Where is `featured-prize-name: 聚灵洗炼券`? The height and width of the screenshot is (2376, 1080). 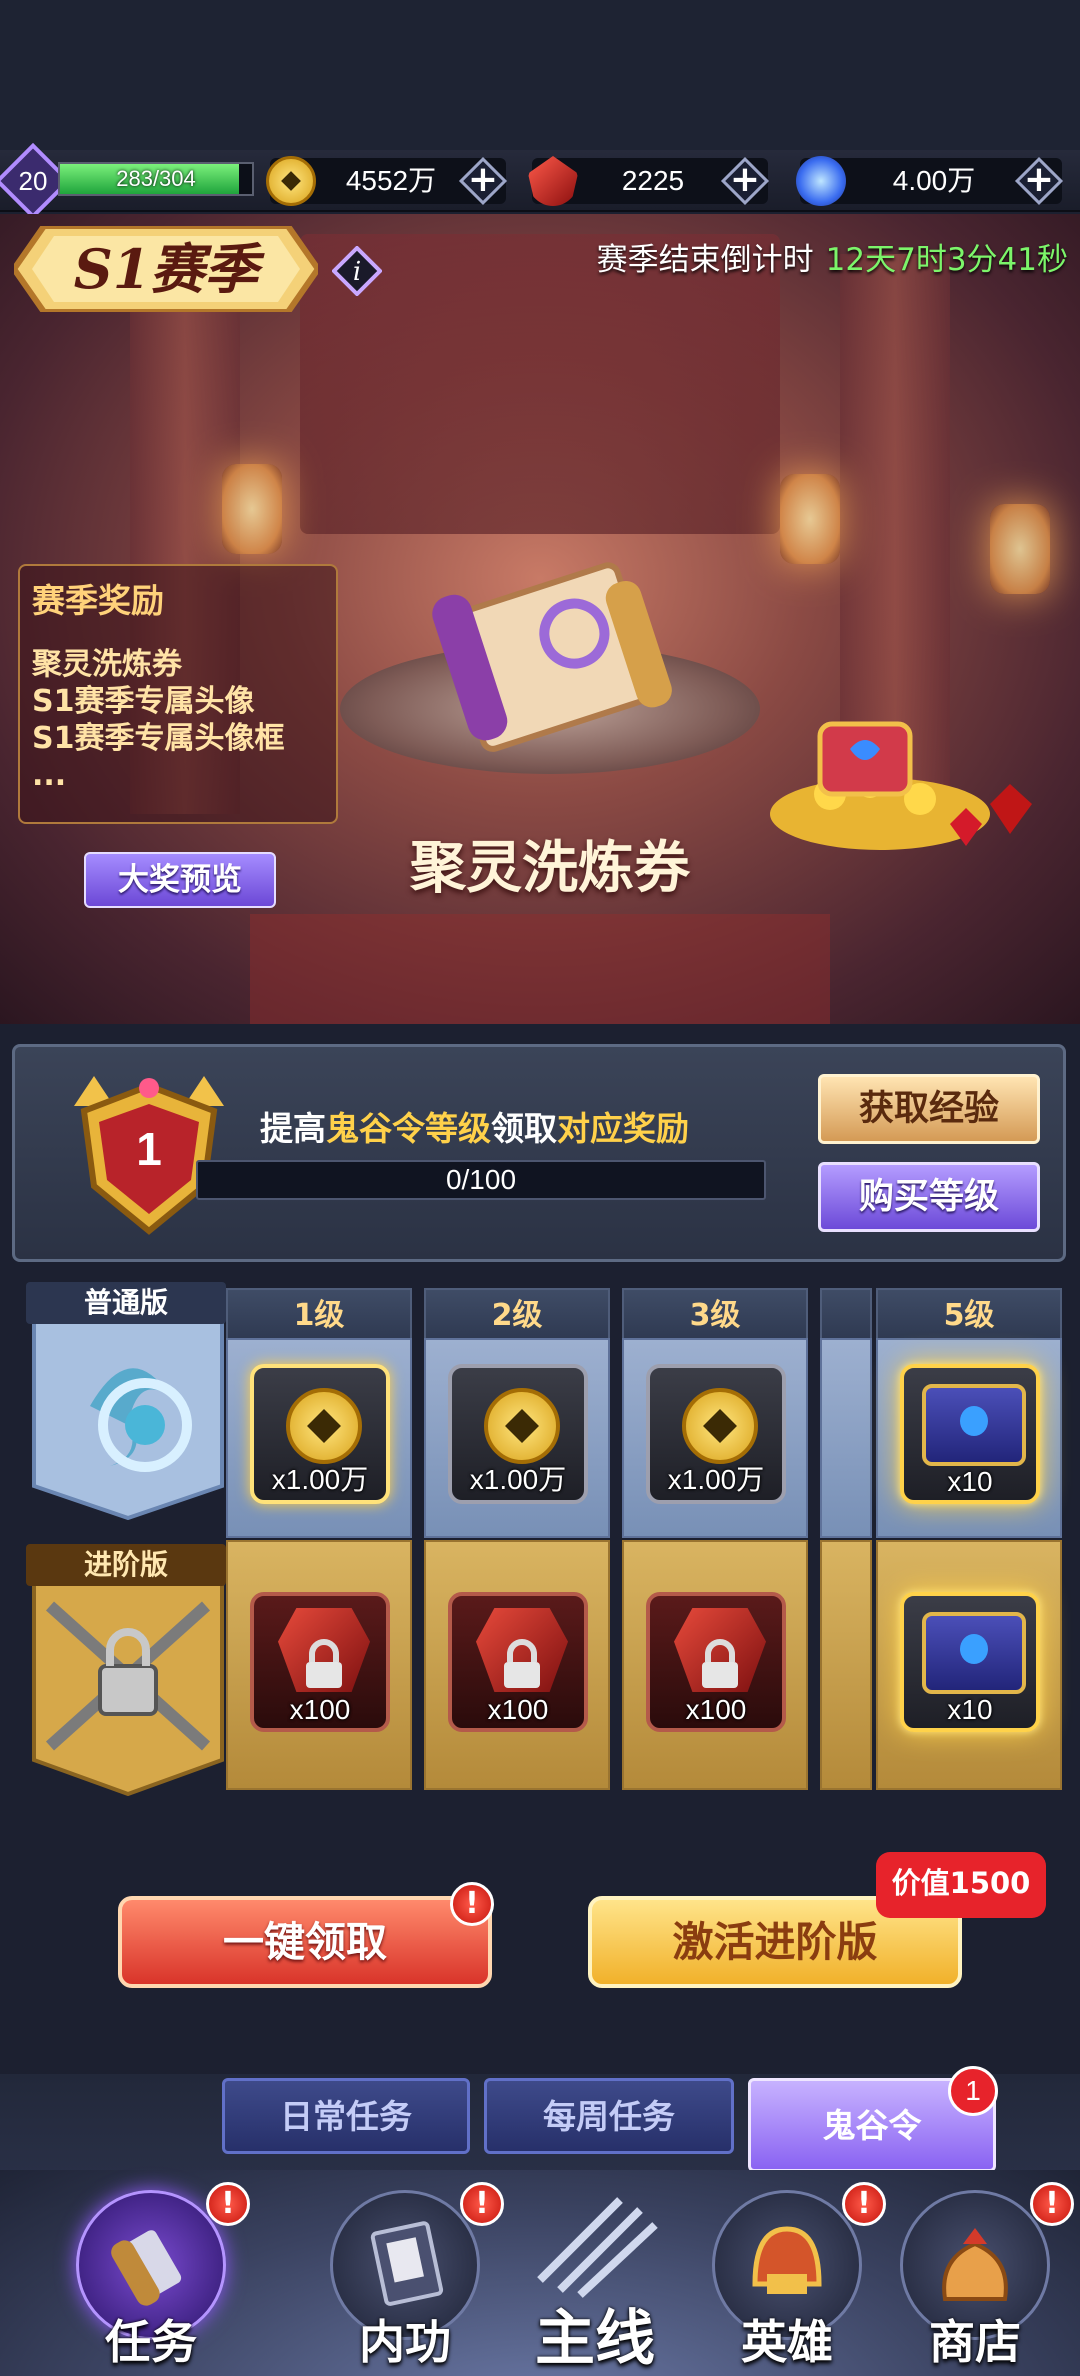
featured-prize-name: 聚灵洗炼券 is located at coordinates (550, 868).